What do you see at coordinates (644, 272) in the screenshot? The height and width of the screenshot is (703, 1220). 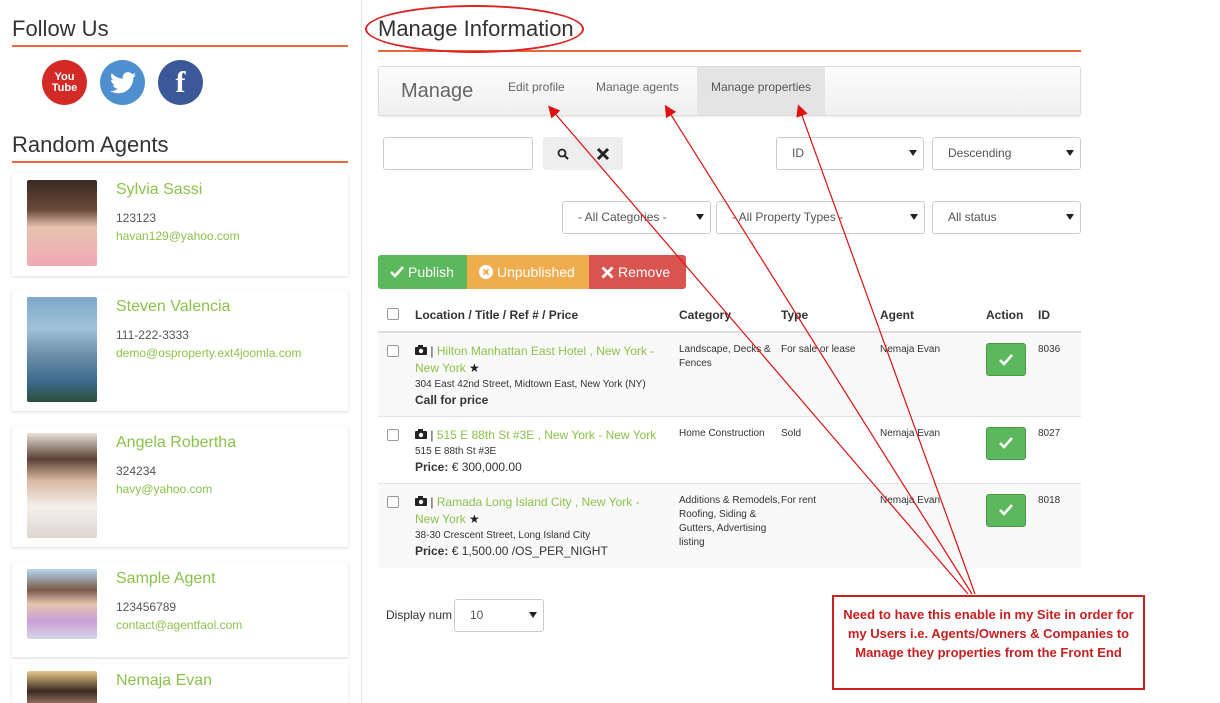 I see `remove-label: Remove` at bounding box center [644, 272].